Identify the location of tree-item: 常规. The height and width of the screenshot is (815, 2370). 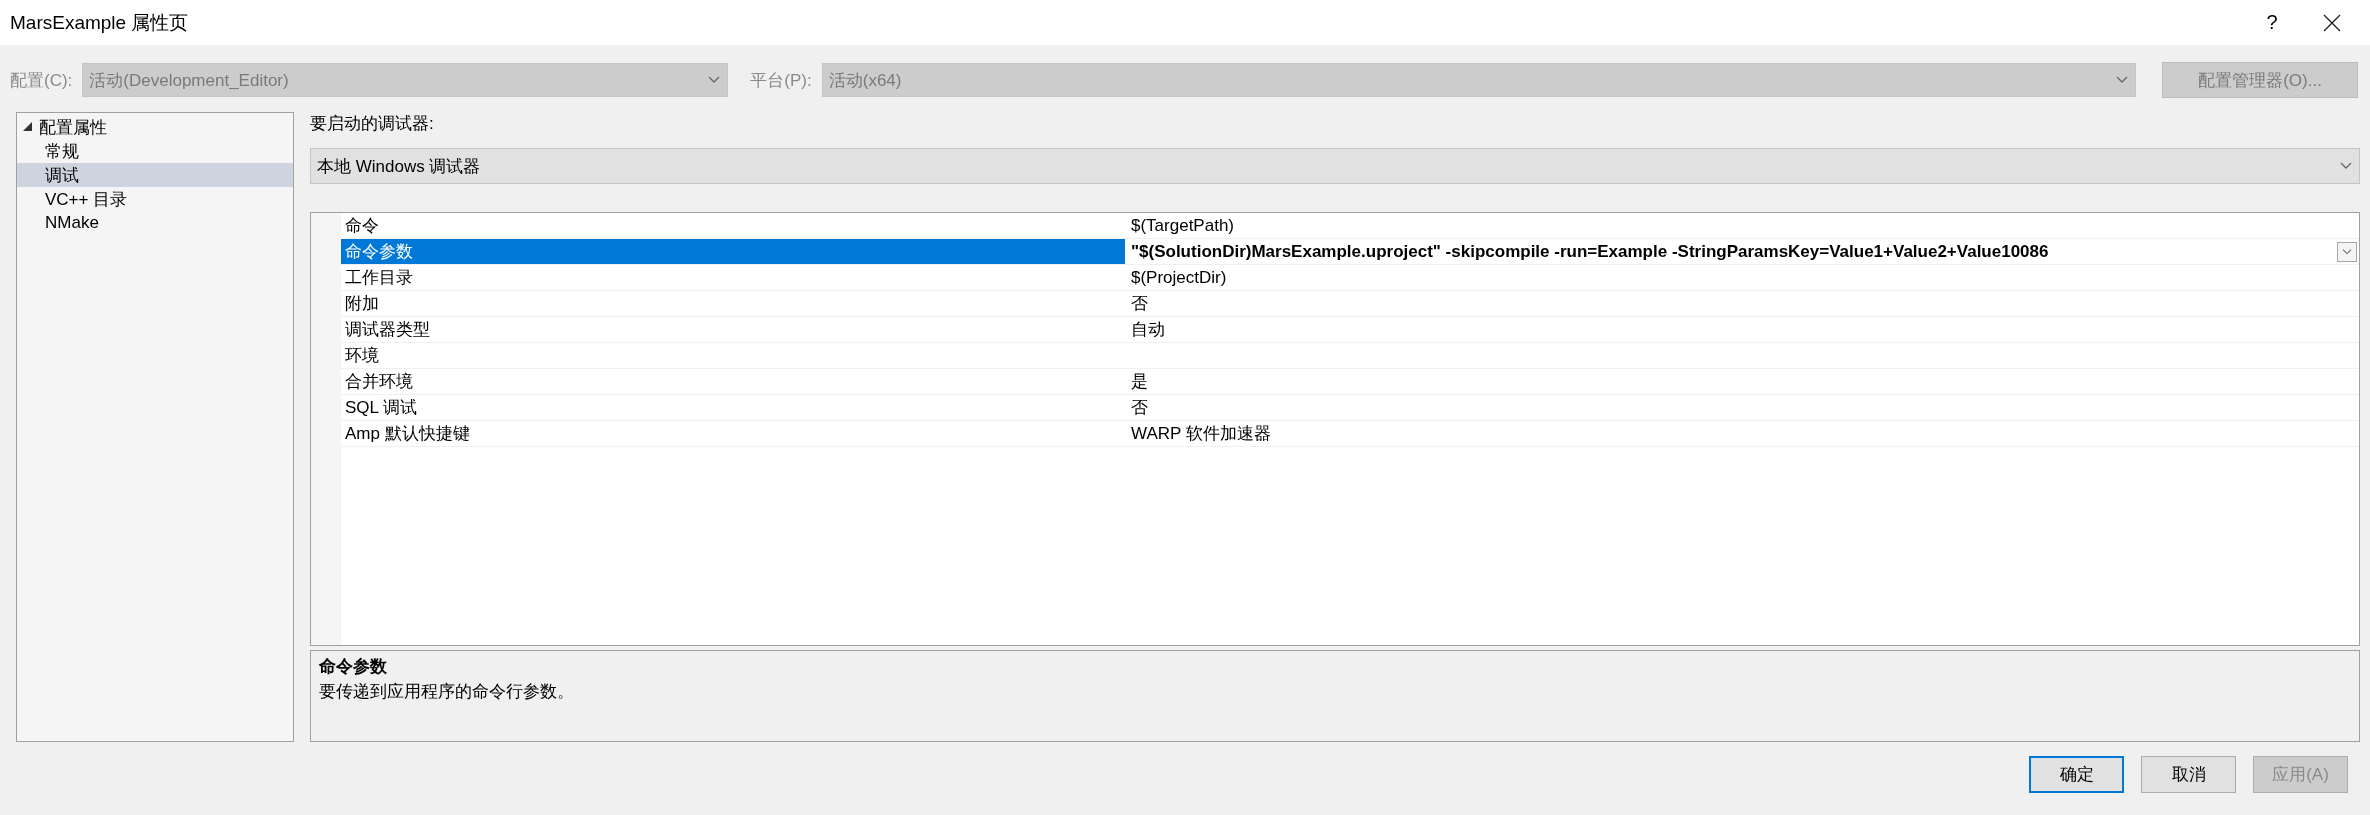
(155, 151).